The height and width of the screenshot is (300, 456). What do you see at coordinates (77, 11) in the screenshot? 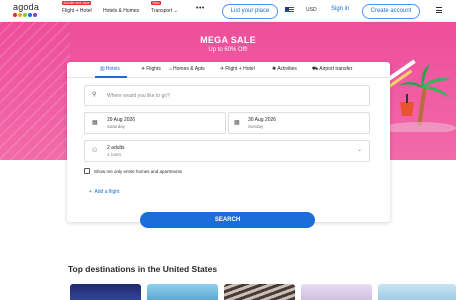
I see `nav-flight-hotel: Flight + Hotel` at bounding box center [77, 11].